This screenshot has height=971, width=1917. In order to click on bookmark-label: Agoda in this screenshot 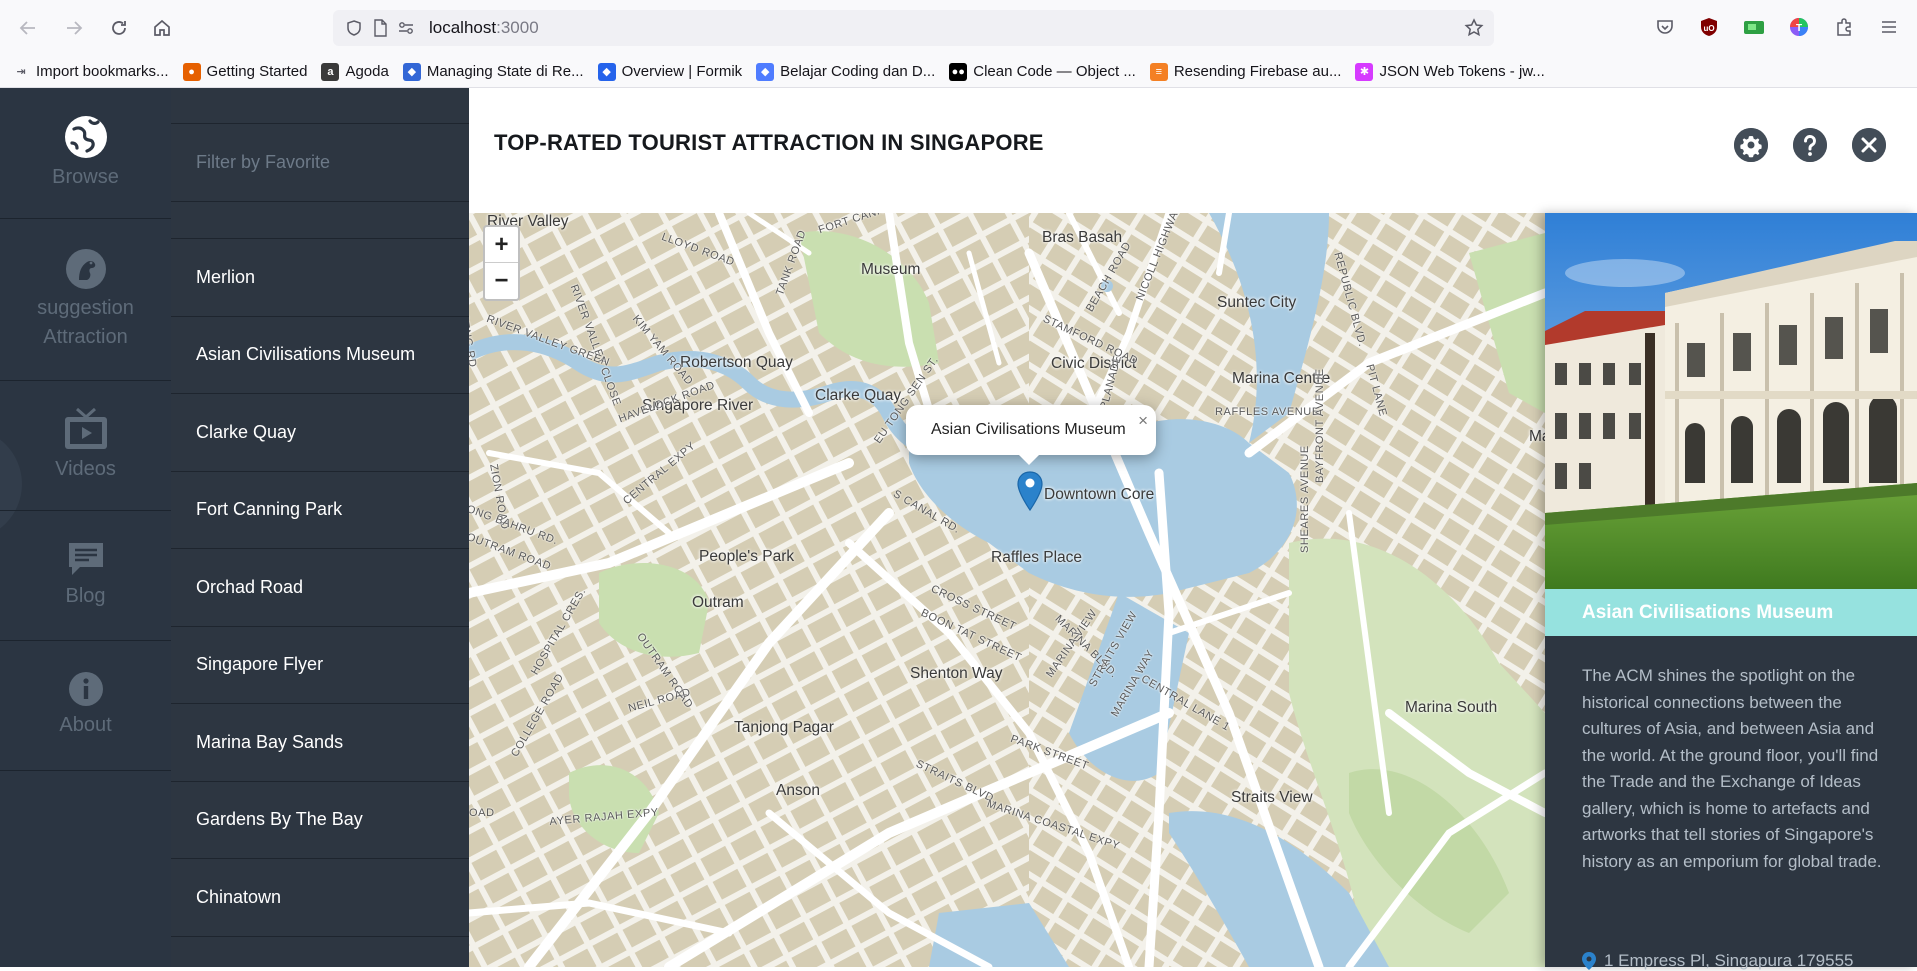, I will do `click(367, 71)`.